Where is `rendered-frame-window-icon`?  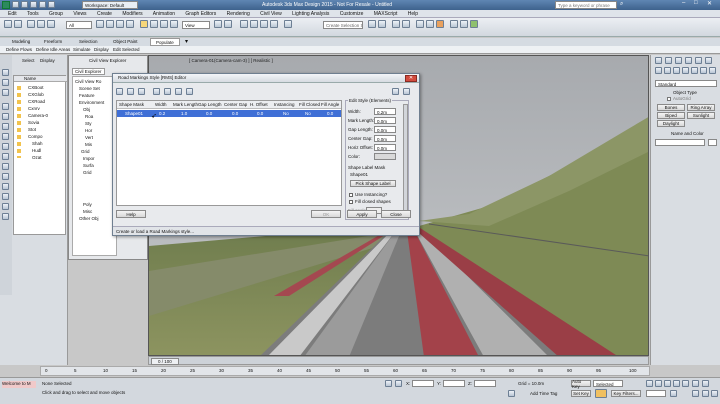
rendered-frame-window-icon is located at coordinates (464, 24).